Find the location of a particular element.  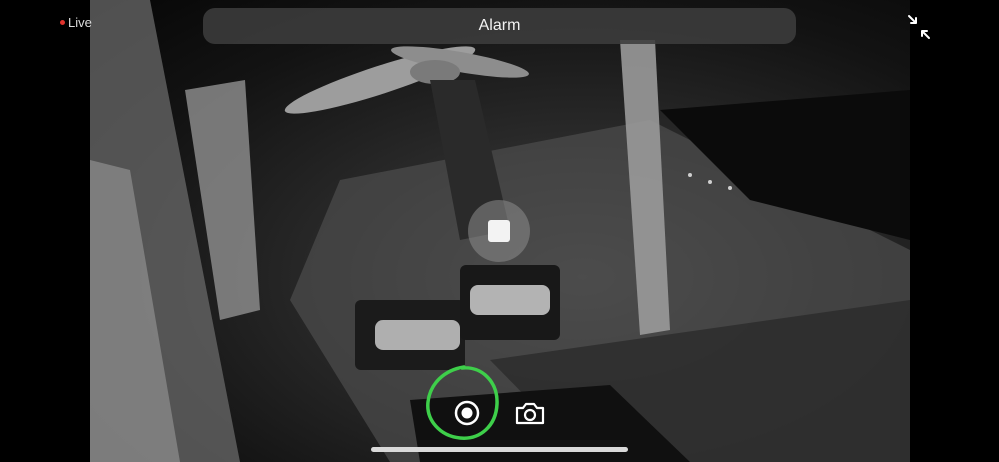

home-indicator is located at coordinates (499, 449).